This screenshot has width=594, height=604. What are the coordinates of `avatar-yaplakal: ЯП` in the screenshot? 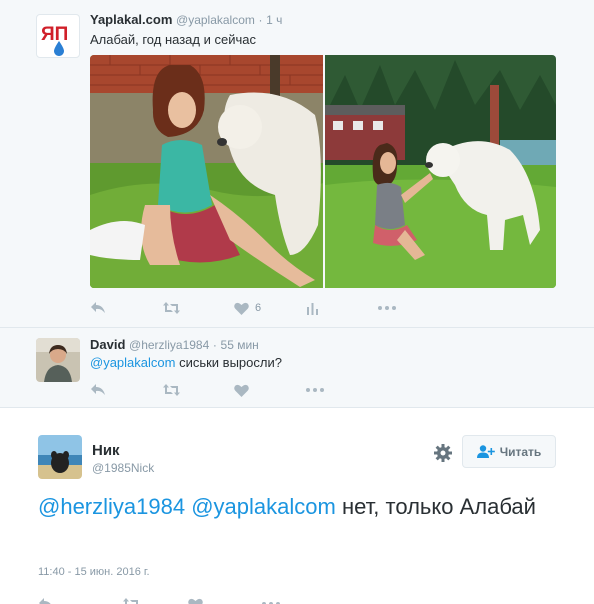 It's located at (58, 36).